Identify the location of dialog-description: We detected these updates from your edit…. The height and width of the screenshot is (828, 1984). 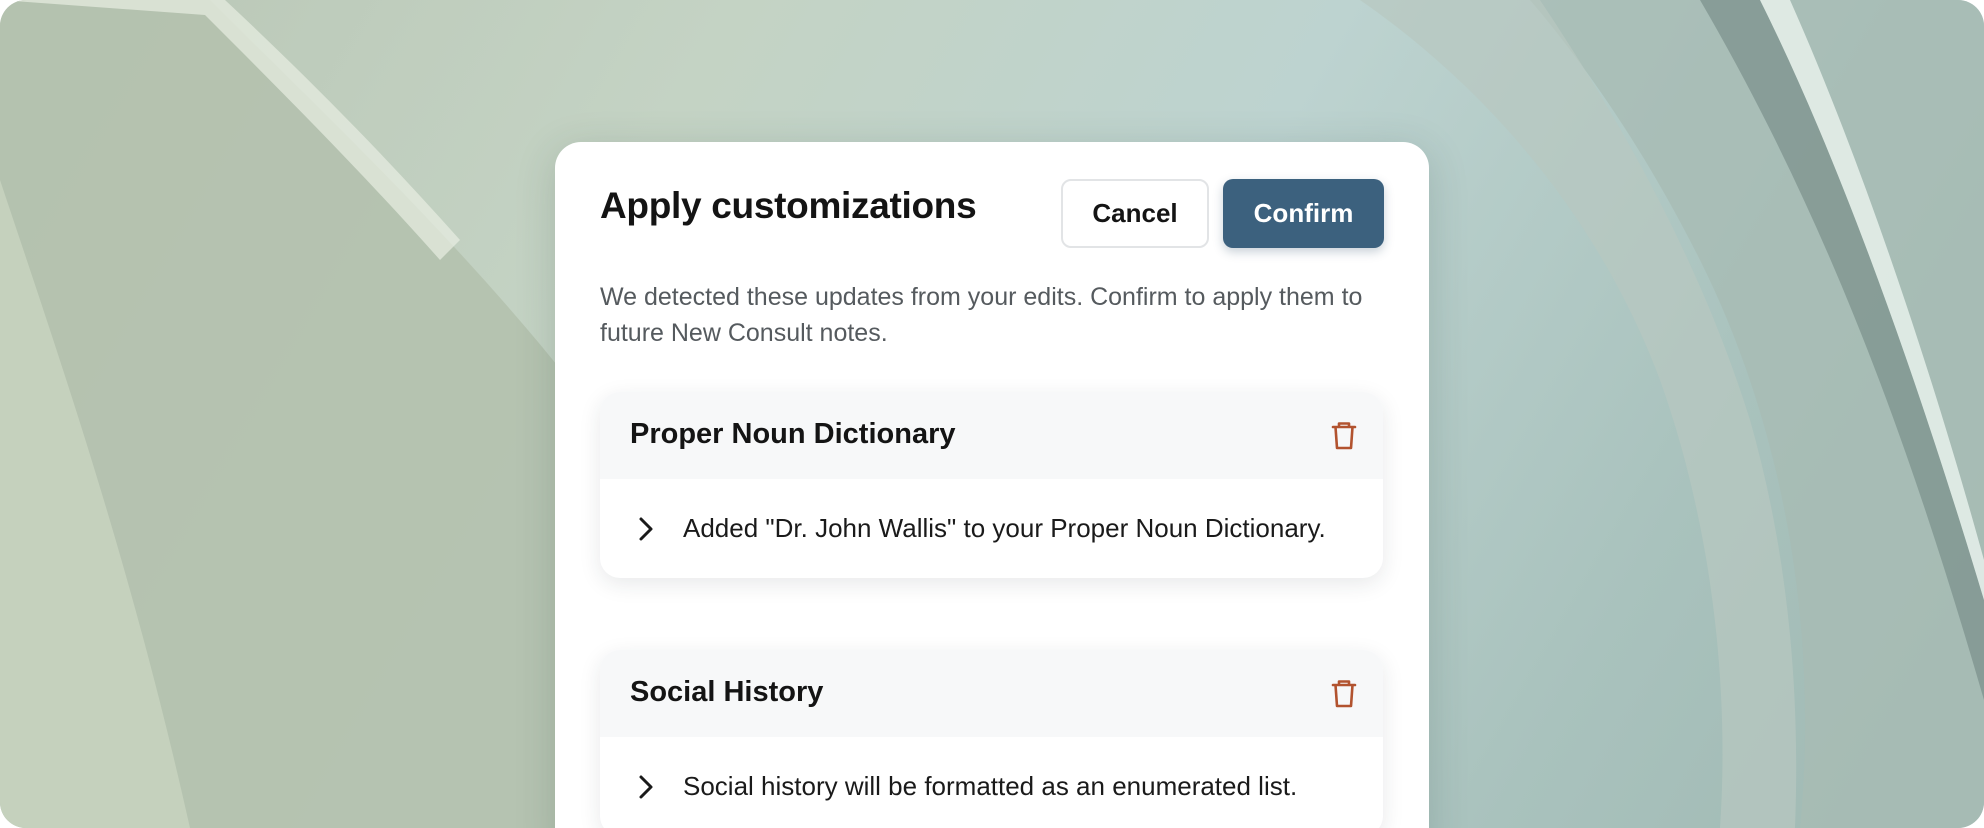
(981, 315).